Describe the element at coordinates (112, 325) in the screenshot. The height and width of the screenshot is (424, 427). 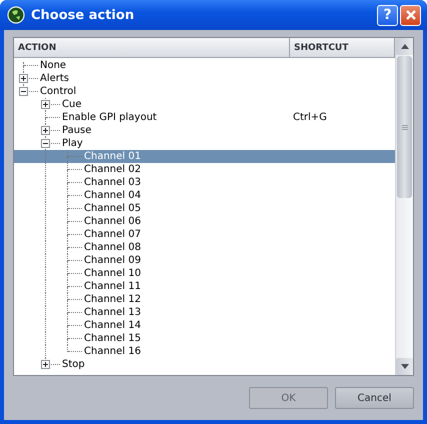
I see `tree-item: Channel 14` at that location.